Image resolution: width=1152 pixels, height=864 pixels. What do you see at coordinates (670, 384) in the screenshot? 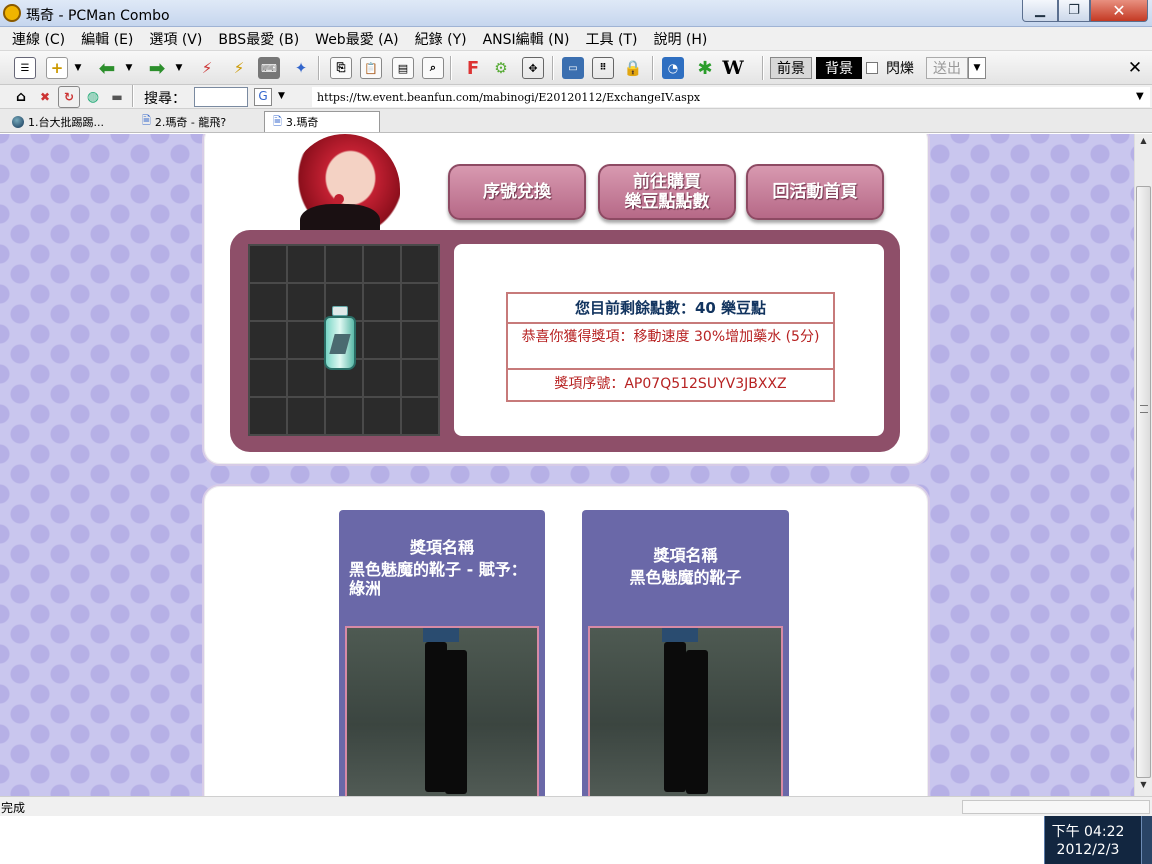
I see `prize-serial: 獎項序號：AP07Q512SUYV3JBXXZ` at bounding box center [670, 384].